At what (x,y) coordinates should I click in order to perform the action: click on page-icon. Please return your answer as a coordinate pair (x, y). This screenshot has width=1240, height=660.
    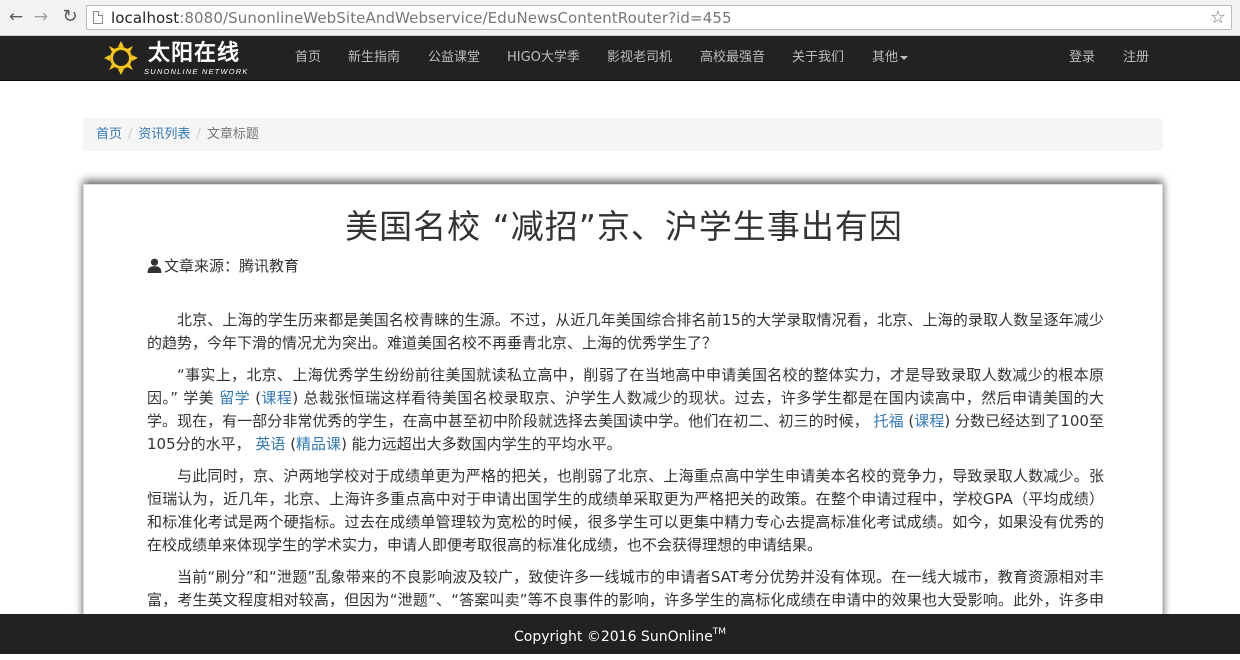
    Looking at the image, I should click on (98, 17).